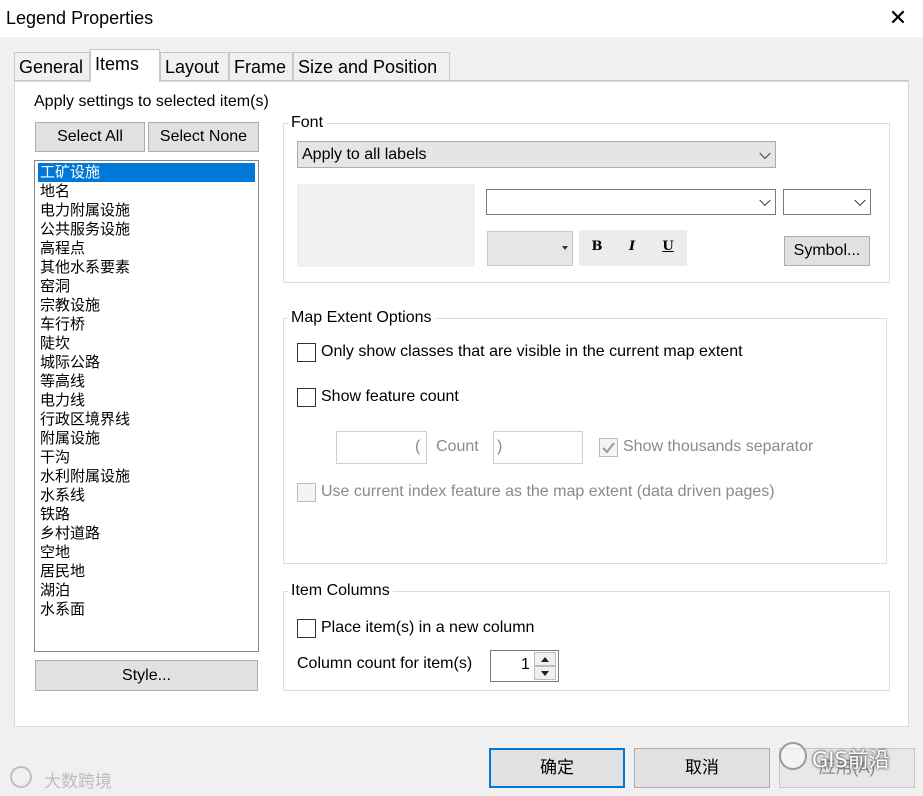  Describe the element at coordinates (21, 777) in the screenshot. I see `watermark-logo-icon` at that location.